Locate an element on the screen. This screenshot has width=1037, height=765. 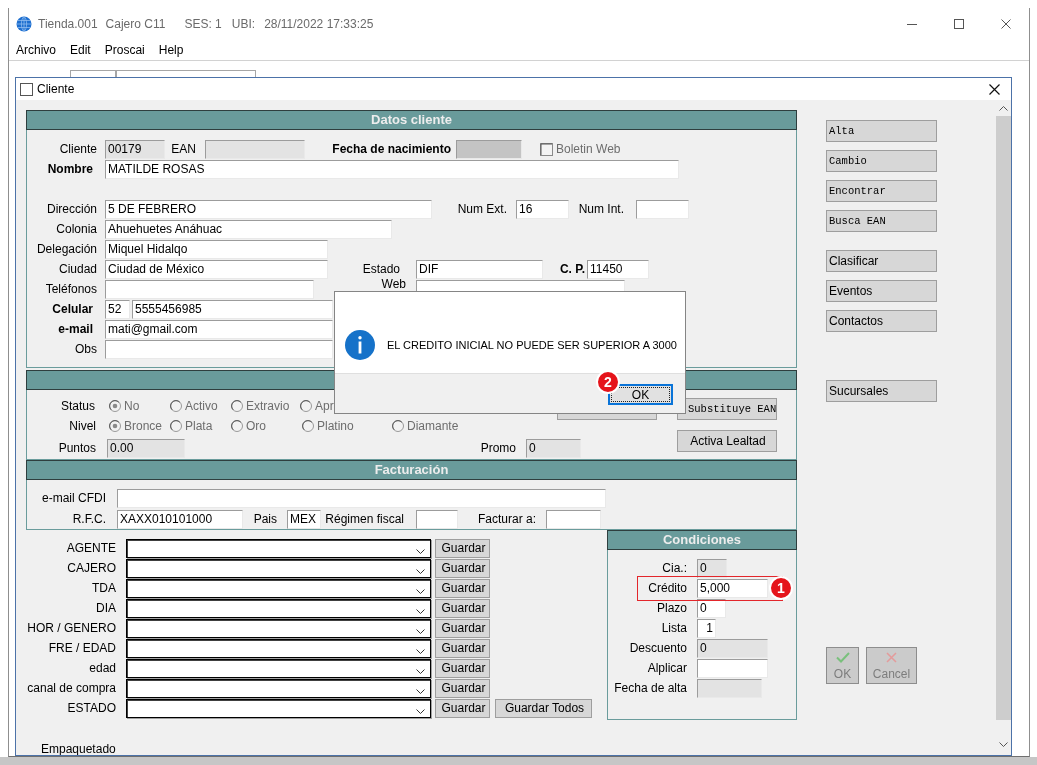
save-all-button: Guardar Todos is located at coordinates (543, 708).